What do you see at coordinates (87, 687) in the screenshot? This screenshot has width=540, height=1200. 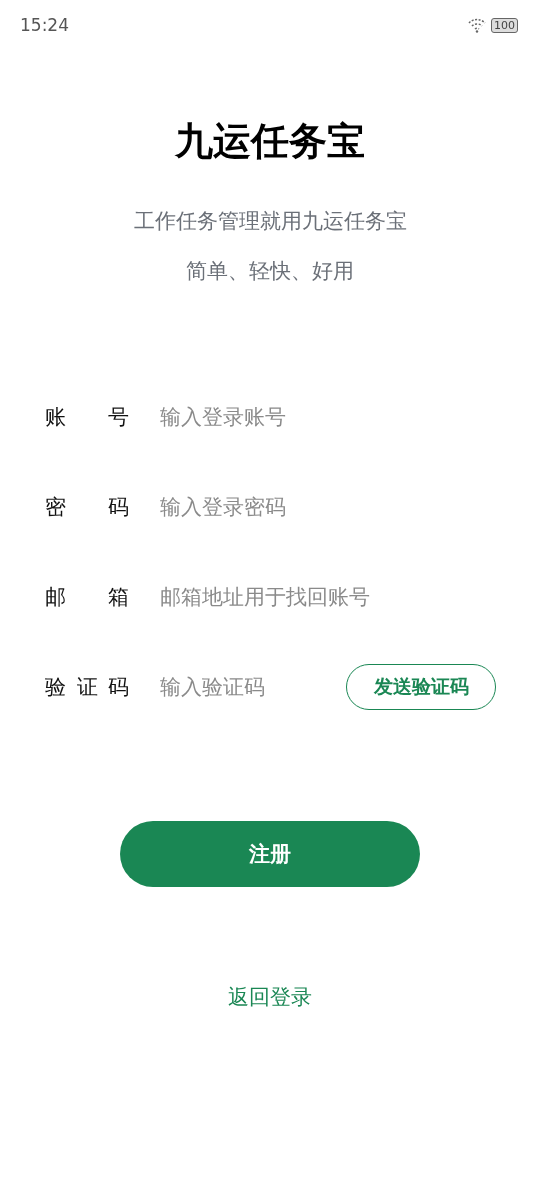 I see `field-label: 验证码` at bounding box center [87, 687].